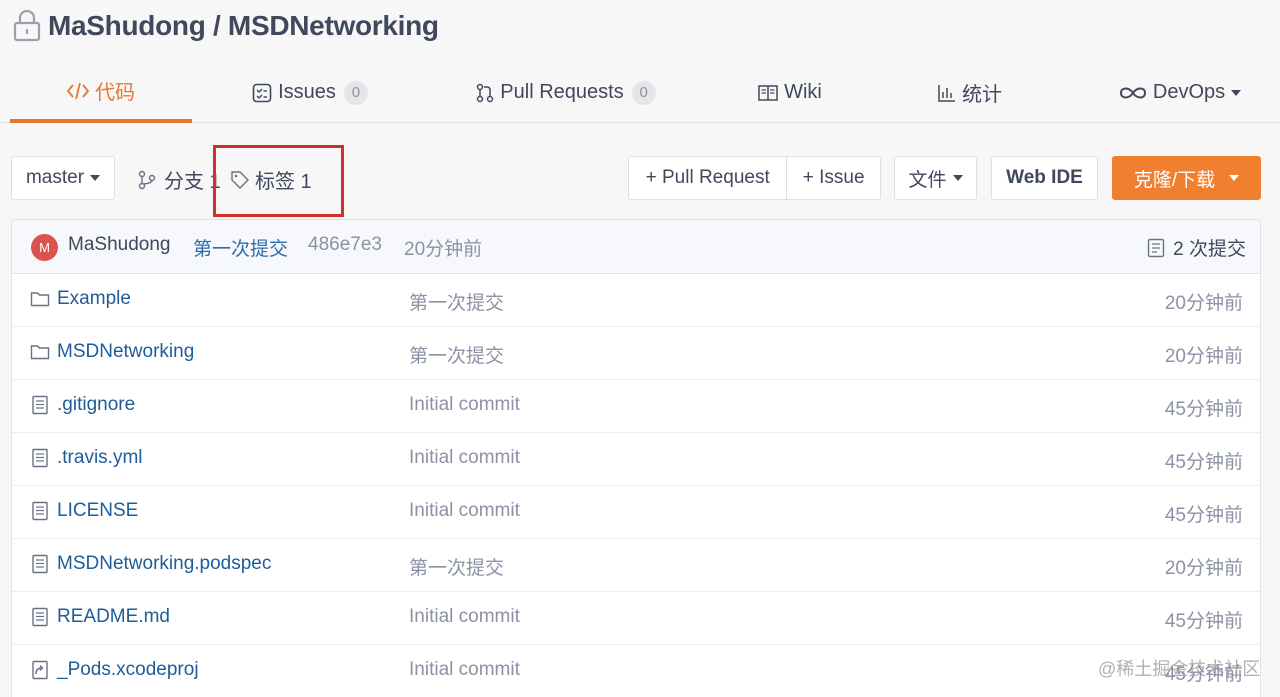 The width and height of the screenshot is (1280, 697). Describe the element at coordinates (113, 617) in the screenshot. I see `file-name-link: README.md` at that location.